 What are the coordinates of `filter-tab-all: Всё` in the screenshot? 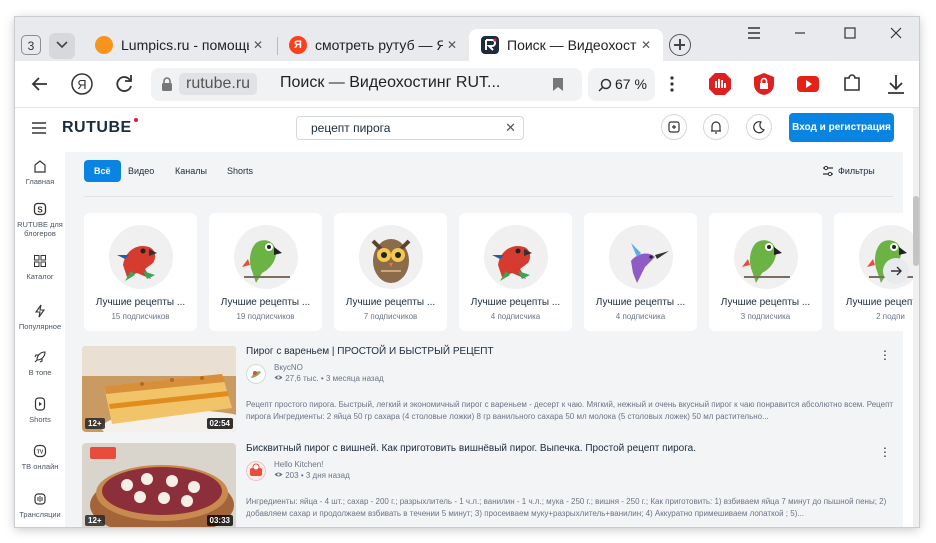 It's located at (102, 171).